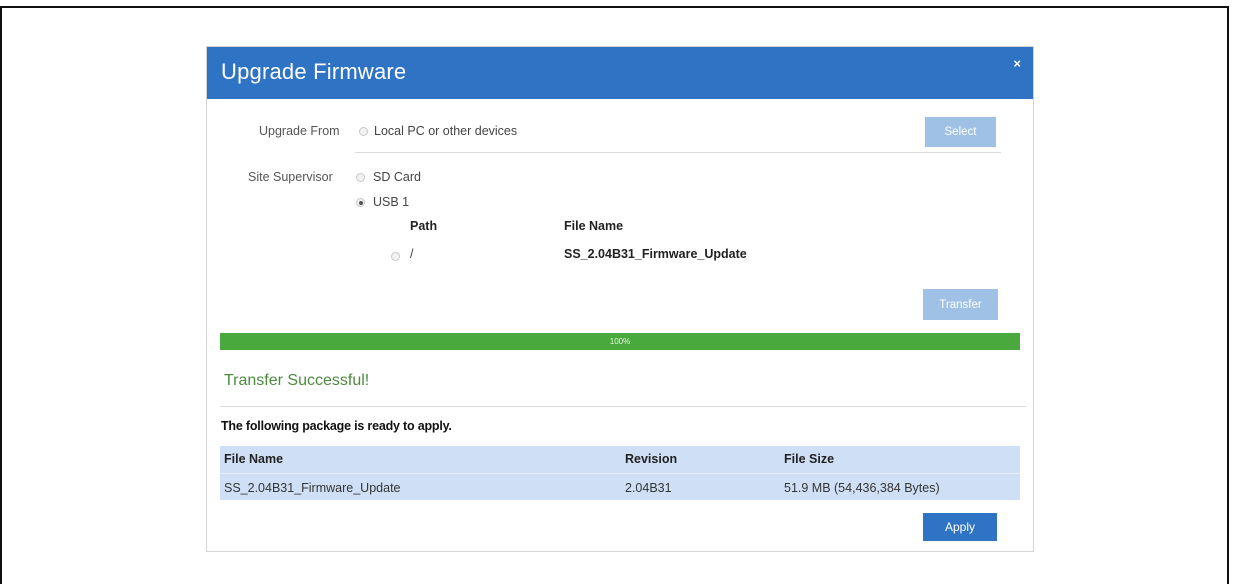 The width and height of the screenshot is (1233, 586). What do you see at coordinates (254, 459) in the screenshot?
I see `package-file-name-header: File Name` at bounding box center [254, 459].